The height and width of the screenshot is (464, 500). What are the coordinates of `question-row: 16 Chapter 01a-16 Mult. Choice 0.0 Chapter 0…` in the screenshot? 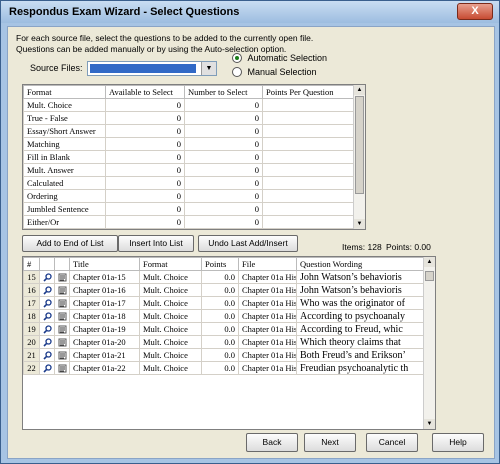 It's located at (224, 290).